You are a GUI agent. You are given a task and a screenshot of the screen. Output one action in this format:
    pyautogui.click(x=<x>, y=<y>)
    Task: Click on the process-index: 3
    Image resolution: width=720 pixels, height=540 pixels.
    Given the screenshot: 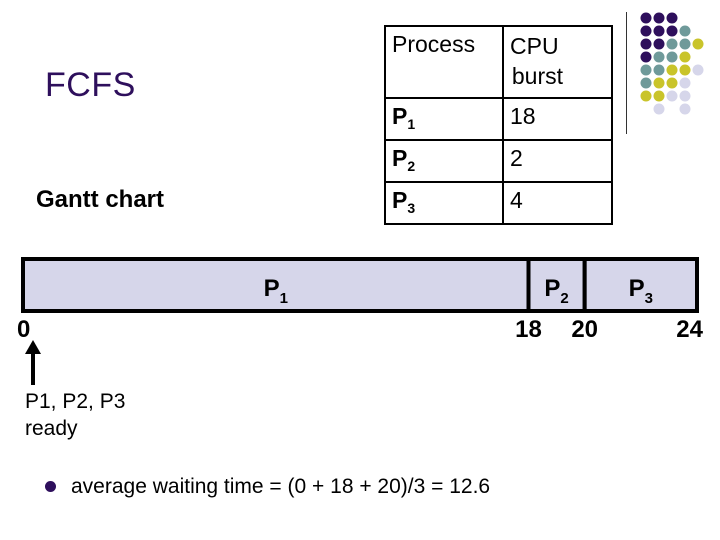 What is the action you would take?
    pyautogui.click(x=411, y=208)
    